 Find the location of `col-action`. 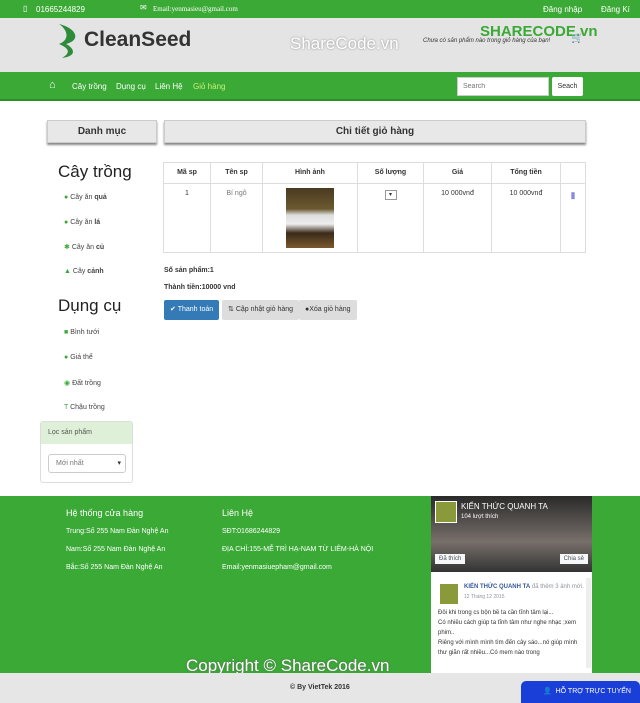

col-action is located at coordinates (573, 173).